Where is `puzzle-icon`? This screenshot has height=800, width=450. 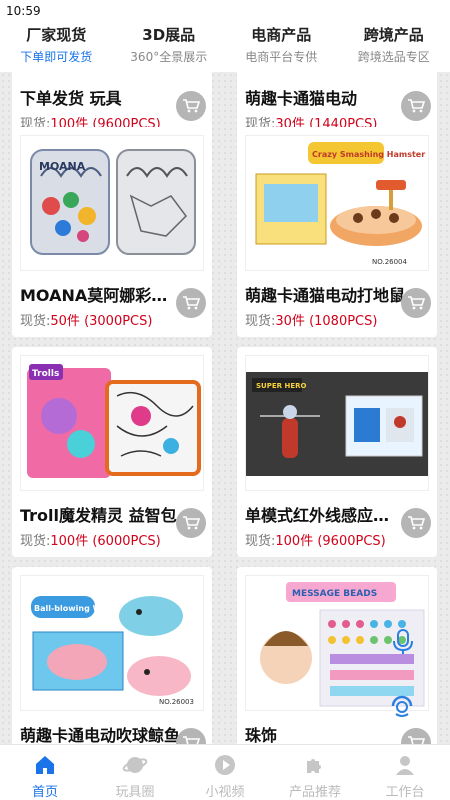
puzzle-icon is located at coordinates (314, 766).